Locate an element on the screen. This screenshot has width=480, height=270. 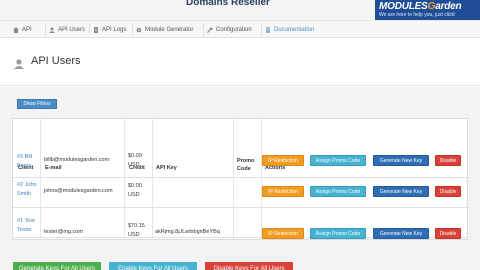
gear-icon is located at coordinates (139, 30).